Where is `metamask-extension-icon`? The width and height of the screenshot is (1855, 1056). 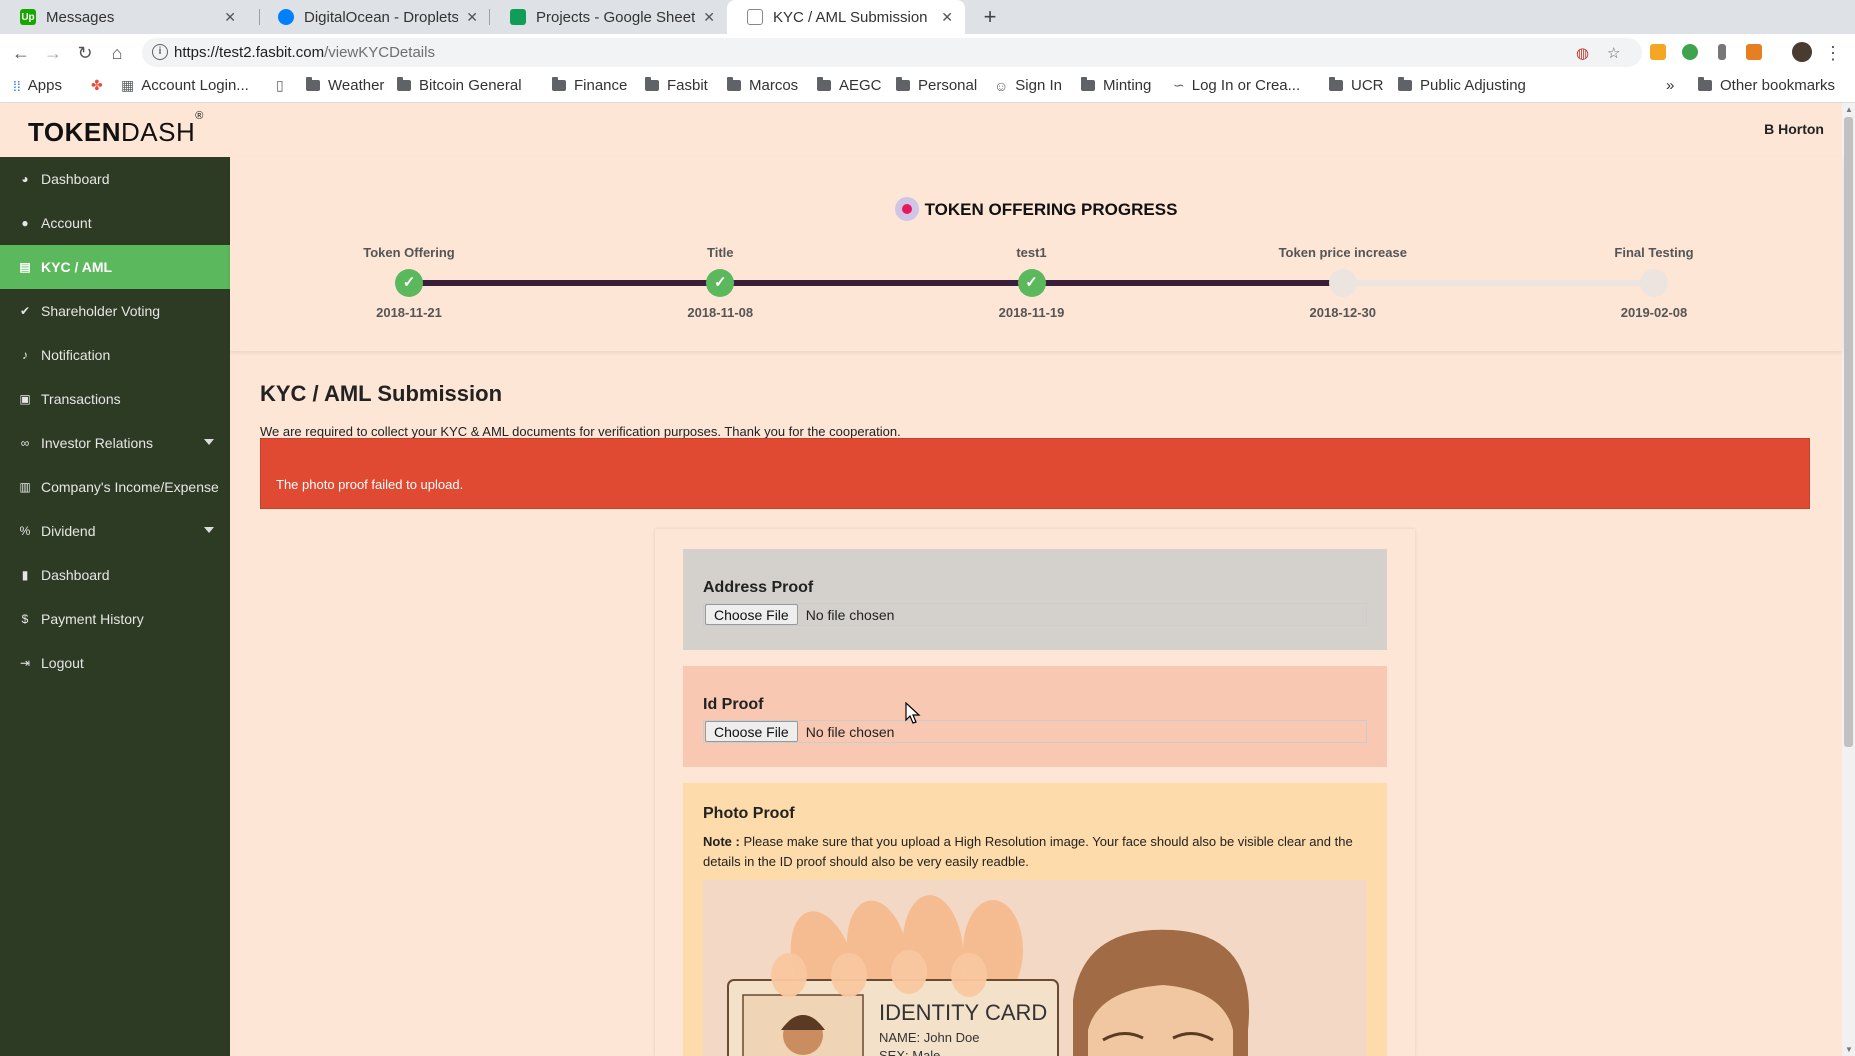
metamask-extension-icon is located at coordinates (1658, 52).